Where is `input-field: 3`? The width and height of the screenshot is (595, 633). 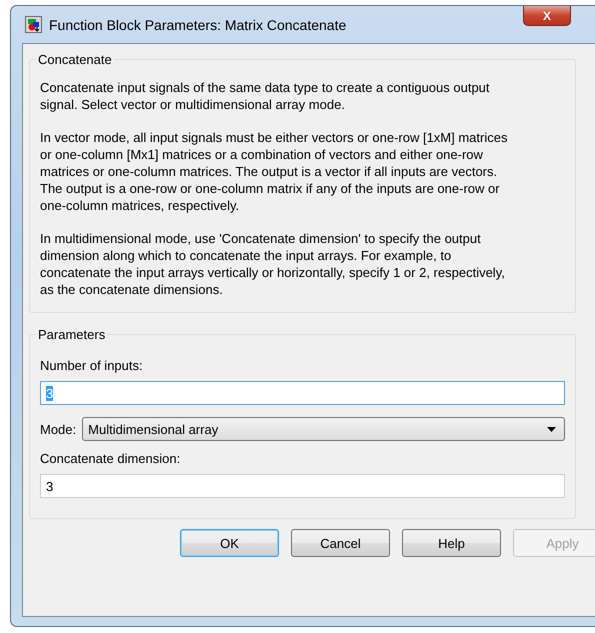 input-field: 3 is located at coordinates (302, 486).